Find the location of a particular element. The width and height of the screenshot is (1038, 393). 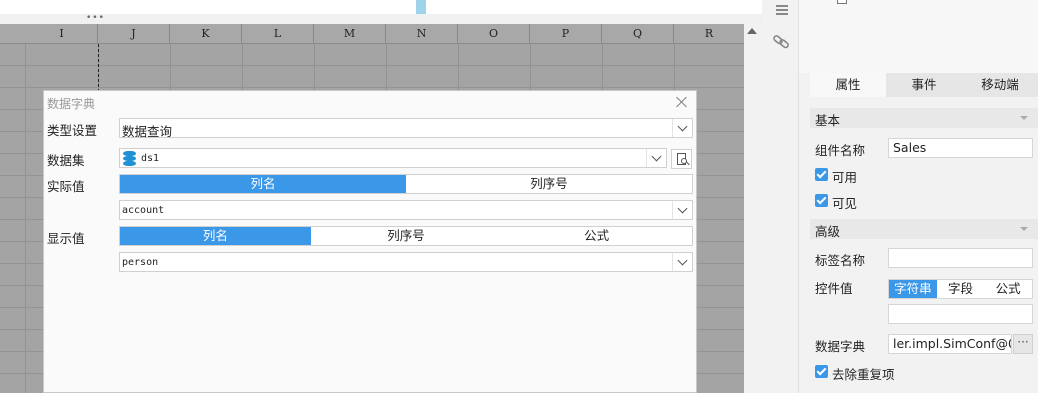

vertical-scrollbar is located at coordinates (753, 208).